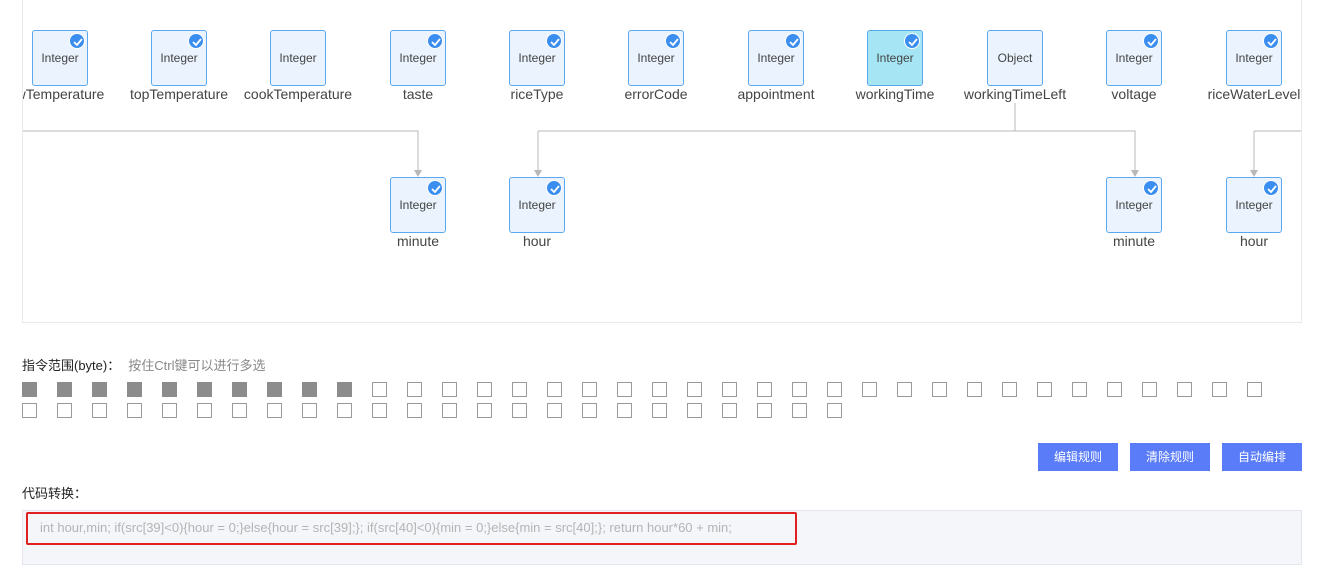 This screenshot has width=1327, height=587. What do you see at coordinates (418, 58) in the screenshot?
I see `field-node-taste: Integer` at bounding box center [418, 58].